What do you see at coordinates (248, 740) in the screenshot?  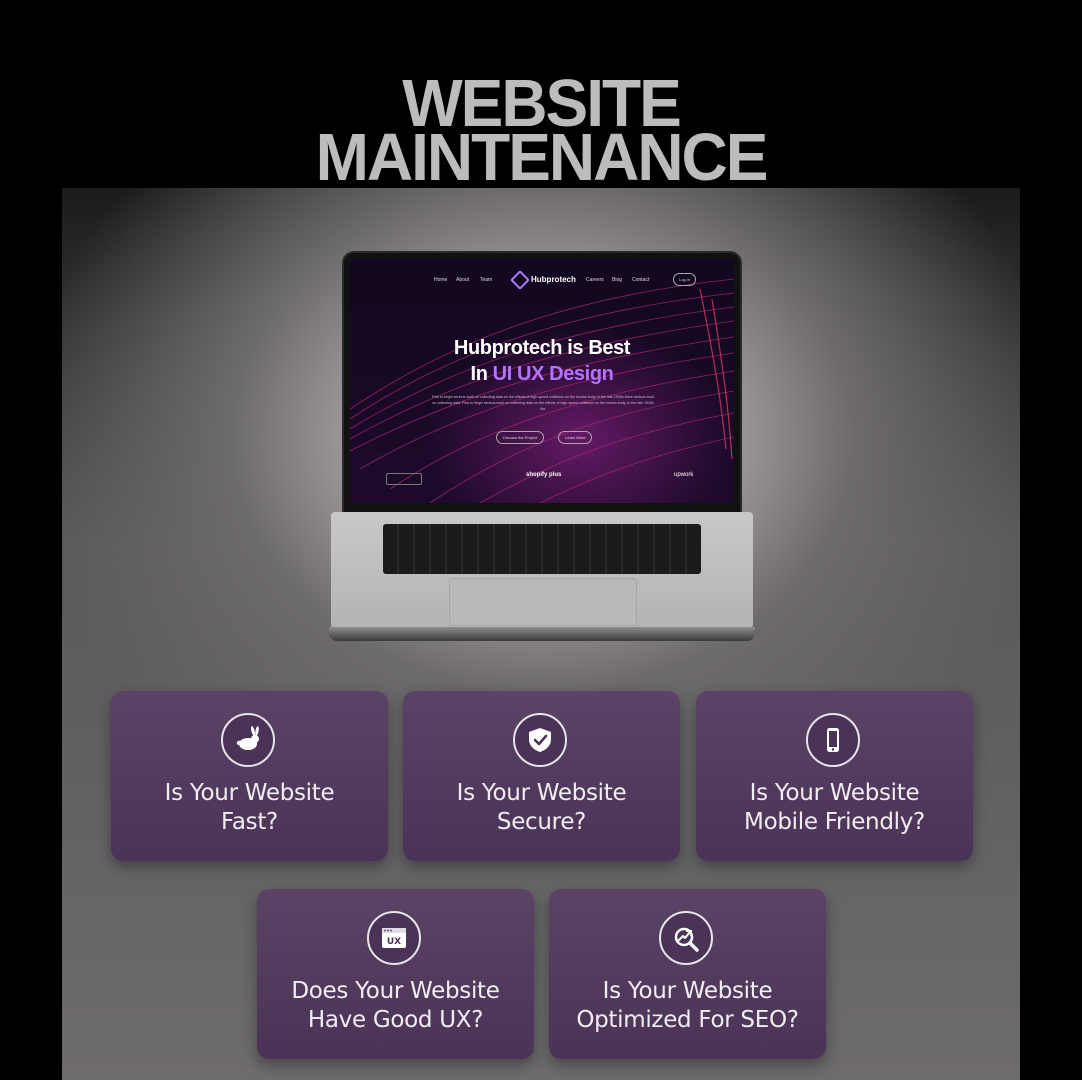 I see `rabbit-icon` at bounding box center [248, 740].